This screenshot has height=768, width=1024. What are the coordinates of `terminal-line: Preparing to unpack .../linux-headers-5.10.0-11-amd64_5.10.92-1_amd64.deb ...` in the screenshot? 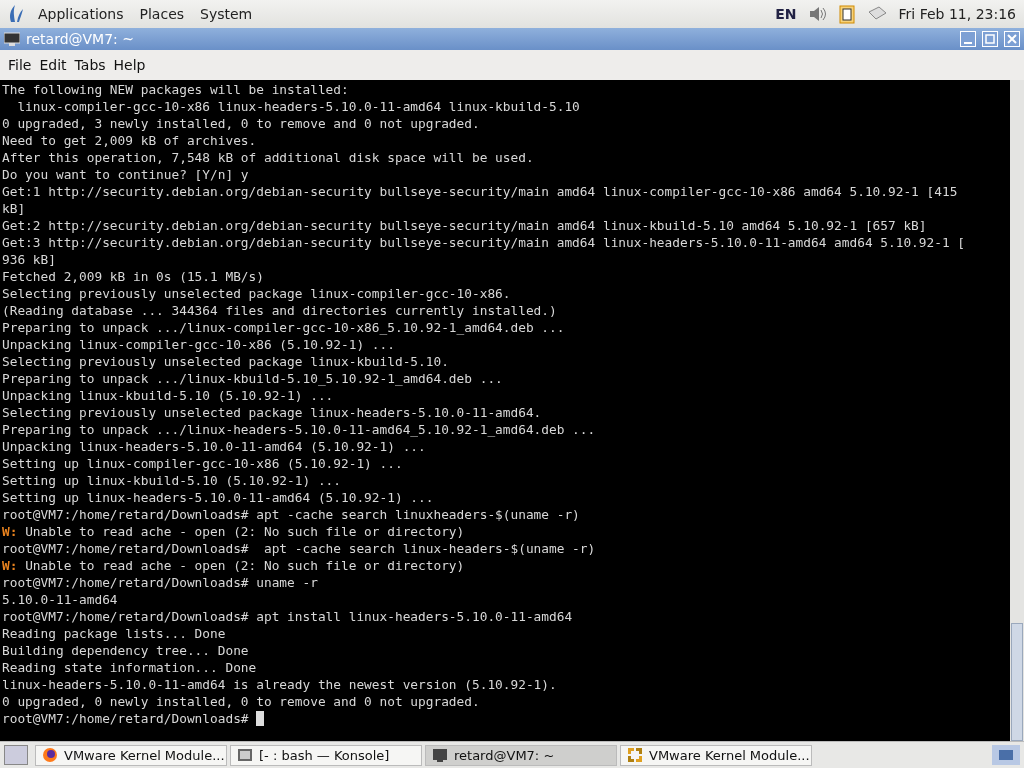 It's located at (299, 429).